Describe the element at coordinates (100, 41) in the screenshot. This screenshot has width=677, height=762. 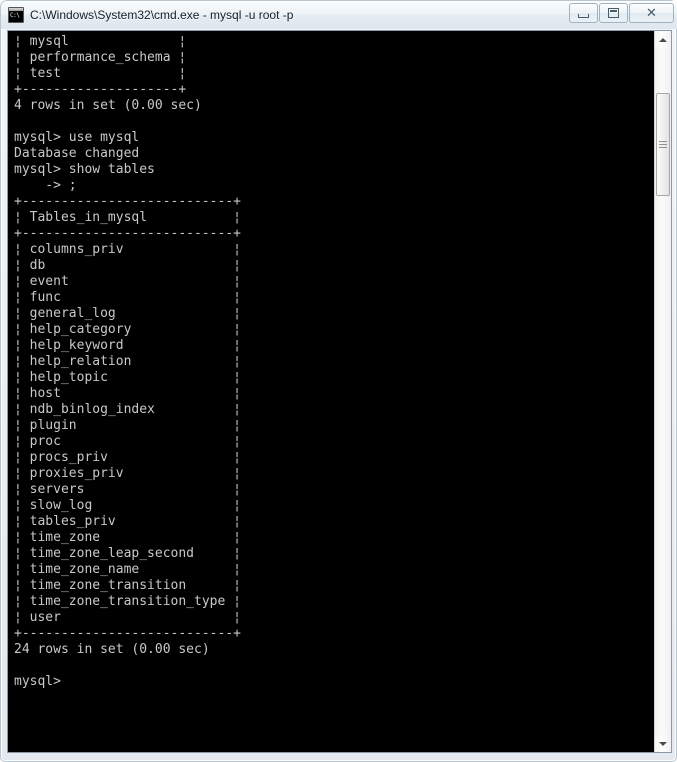
I see `terminal-line: ¦ mysql ¦` at that location.